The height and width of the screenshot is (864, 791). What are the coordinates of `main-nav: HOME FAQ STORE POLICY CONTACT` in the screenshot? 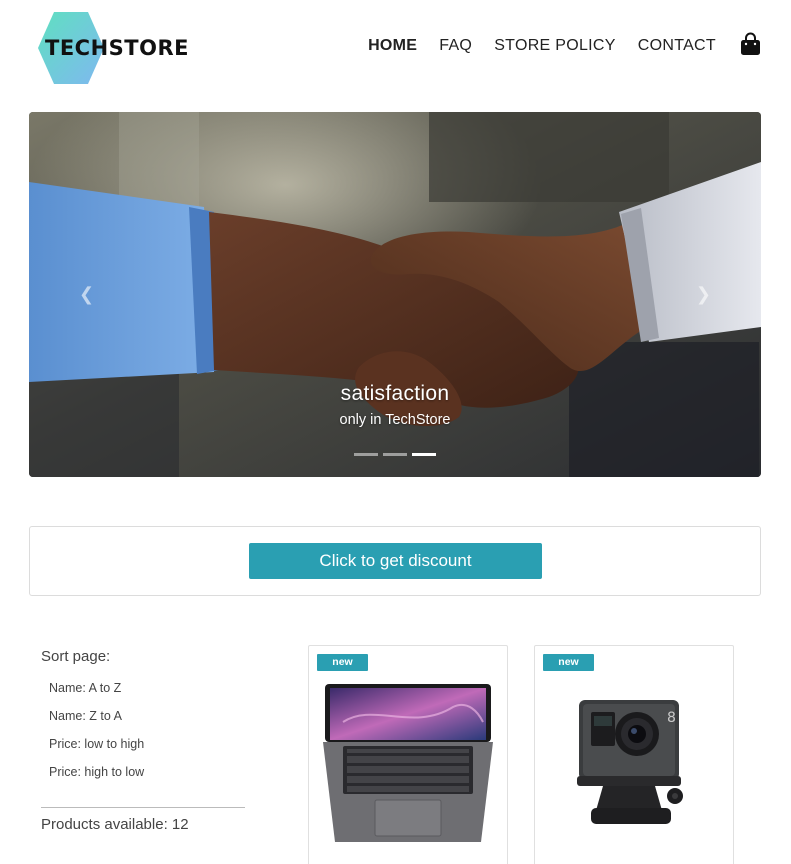 It's located at (553, 45).